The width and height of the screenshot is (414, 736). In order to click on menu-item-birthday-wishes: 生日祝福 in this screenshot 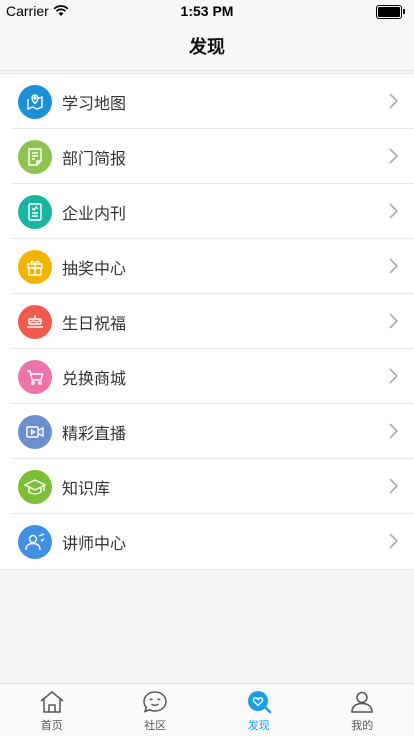, I will do `click(207, 321)`.